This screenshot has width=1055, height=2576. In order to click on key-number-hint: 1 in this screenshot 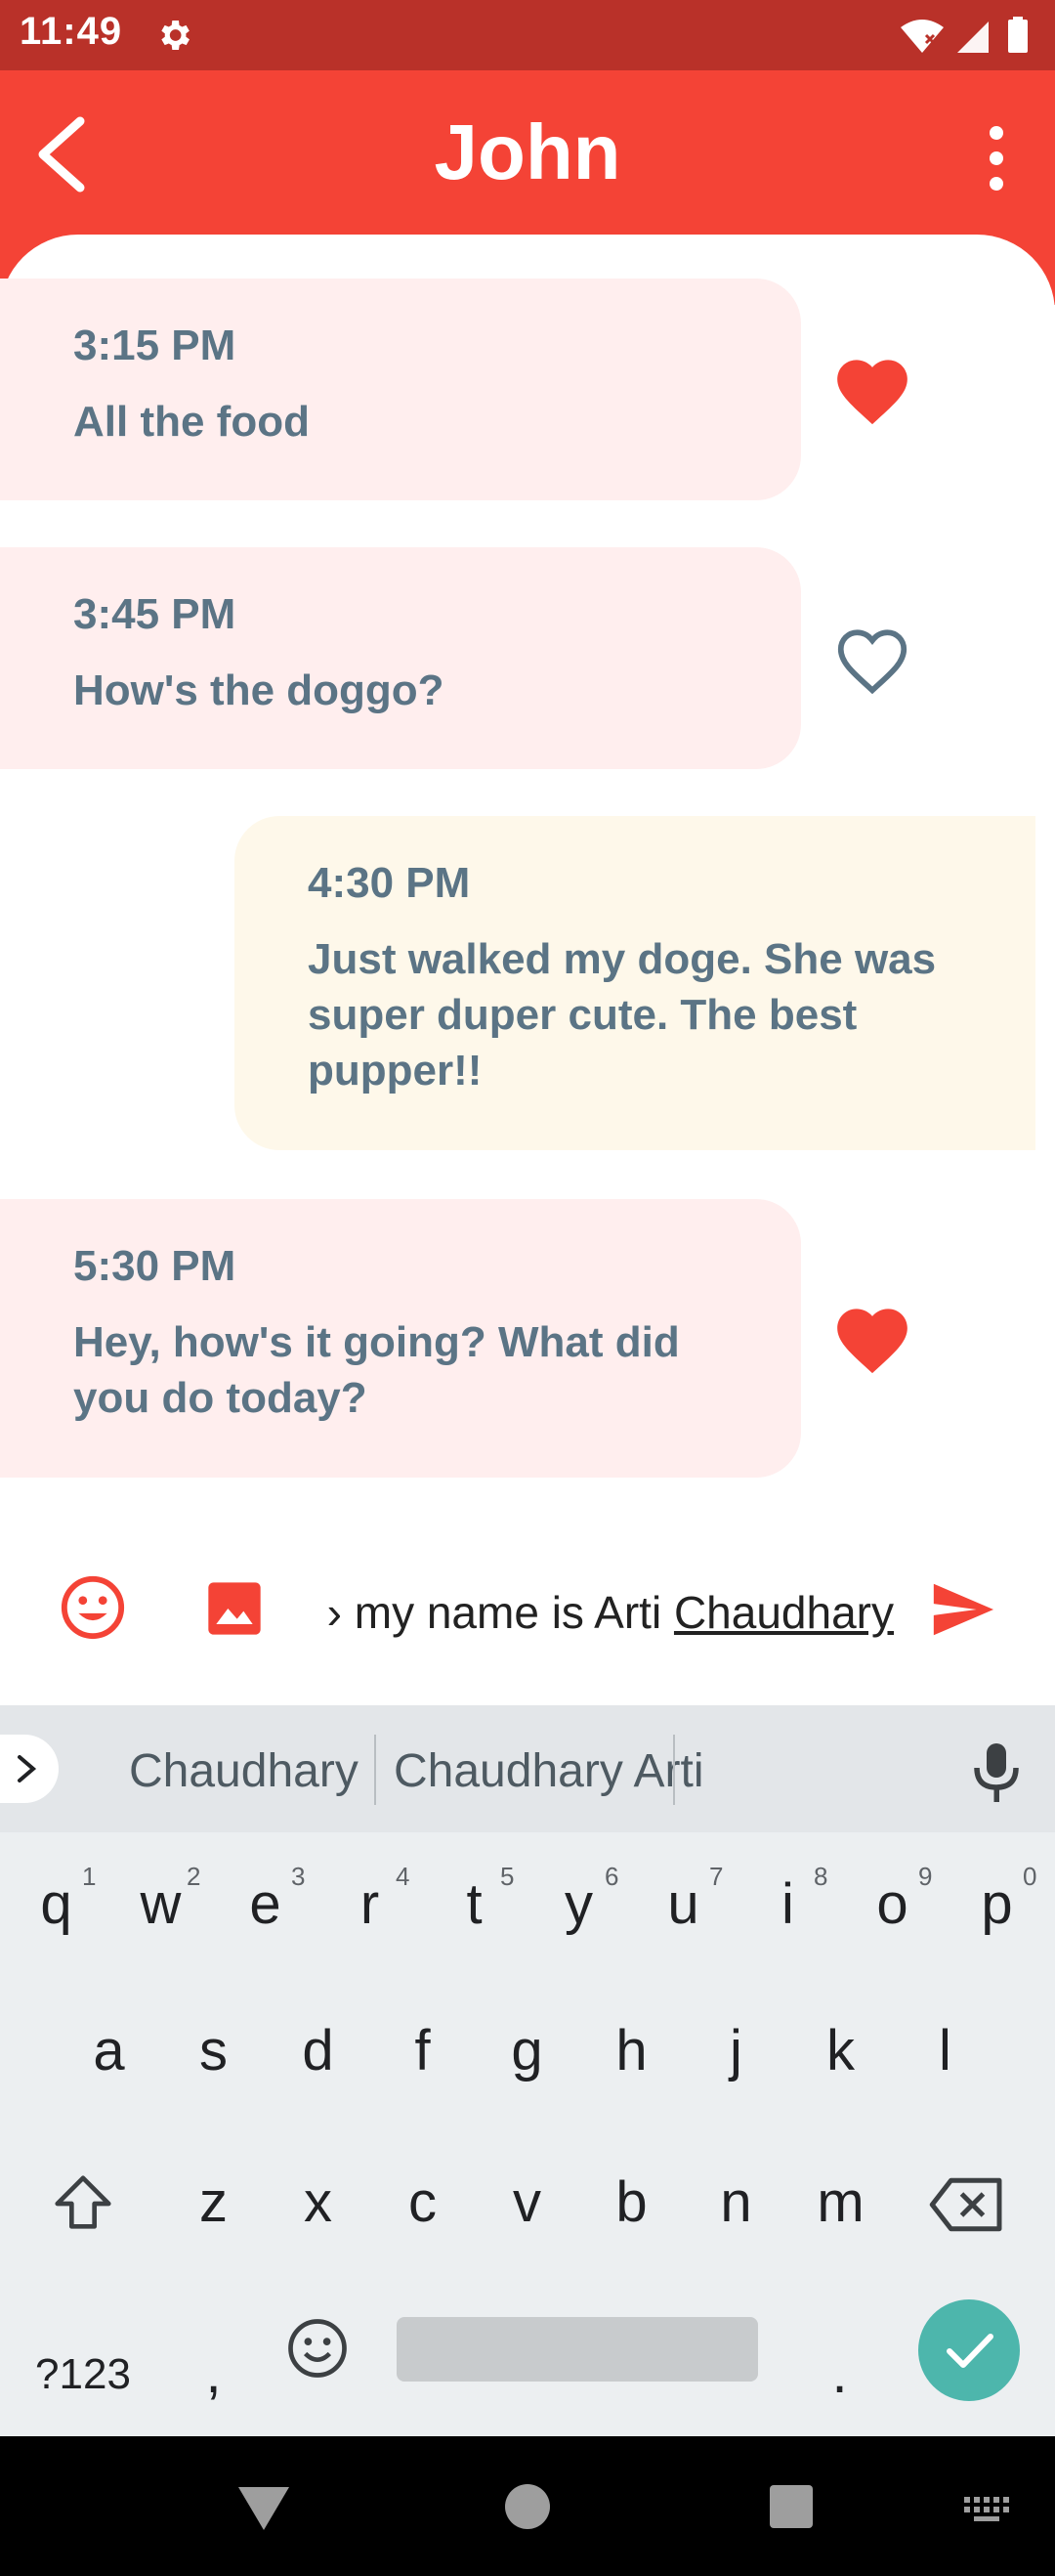, I will do `click(89, 1877)`.